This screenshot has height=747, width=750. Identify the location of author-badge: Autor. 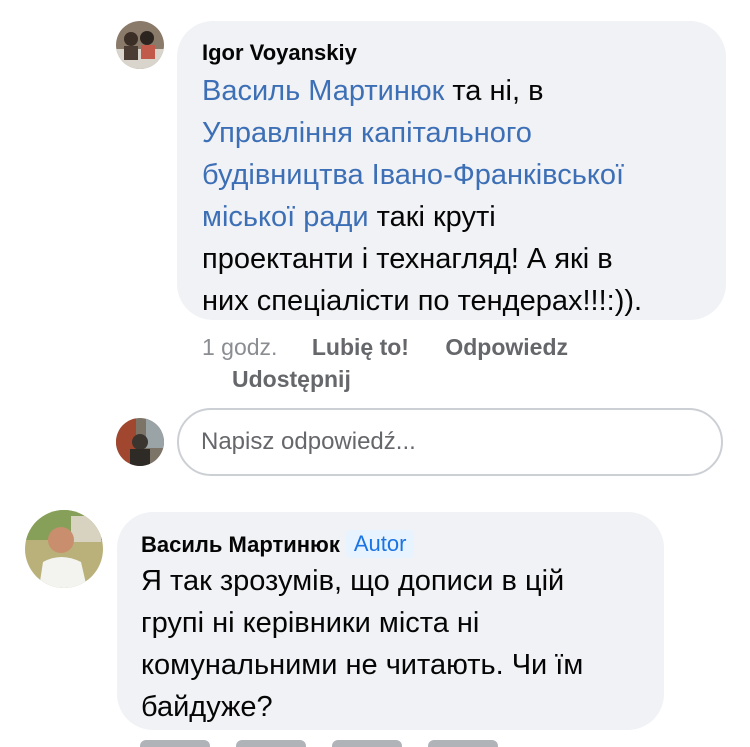
(380, 544).